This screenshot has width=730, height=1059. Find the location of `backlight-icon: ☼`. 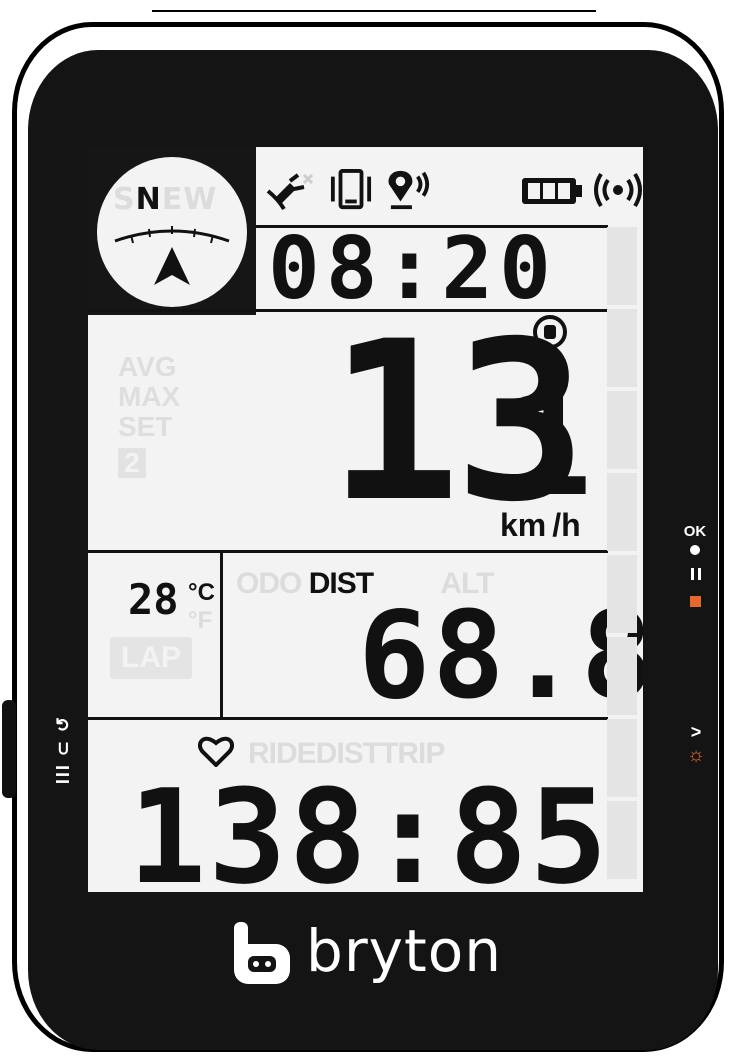

backlight-icon: ☼ is located at coordinates (696, 755).